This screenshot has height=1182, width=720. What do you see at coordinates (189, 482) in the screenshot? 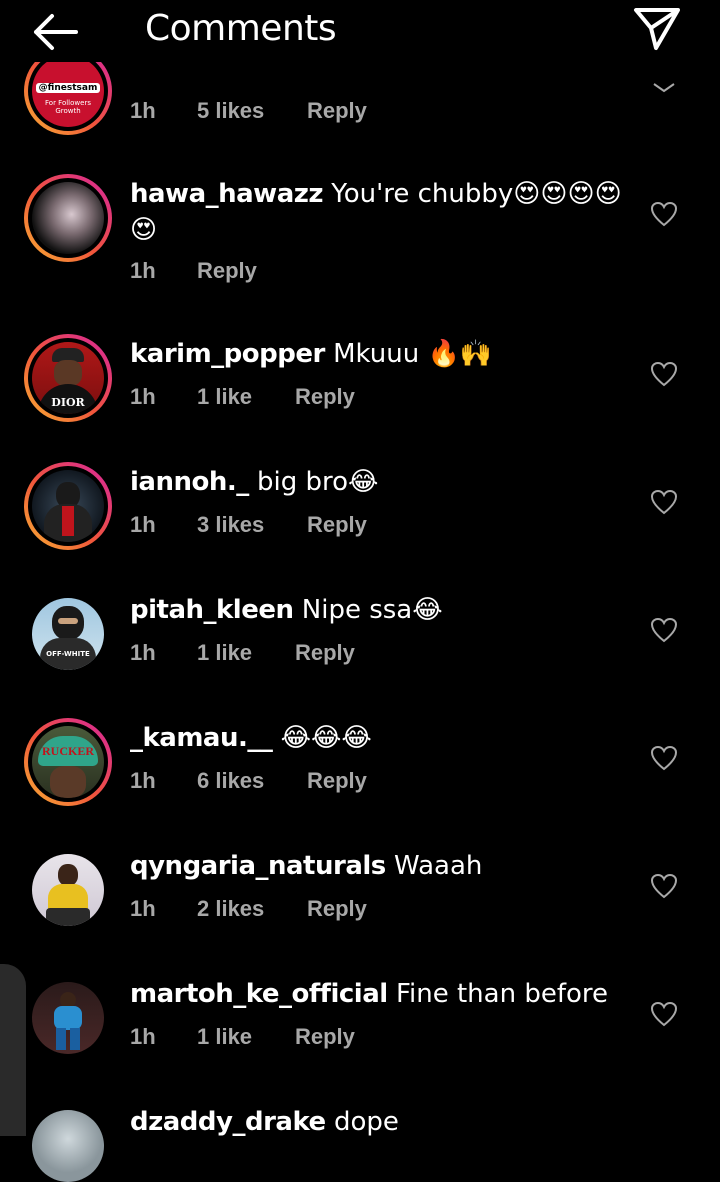
I see `comment-username: iannoh._` at bounding box center [189, 482].